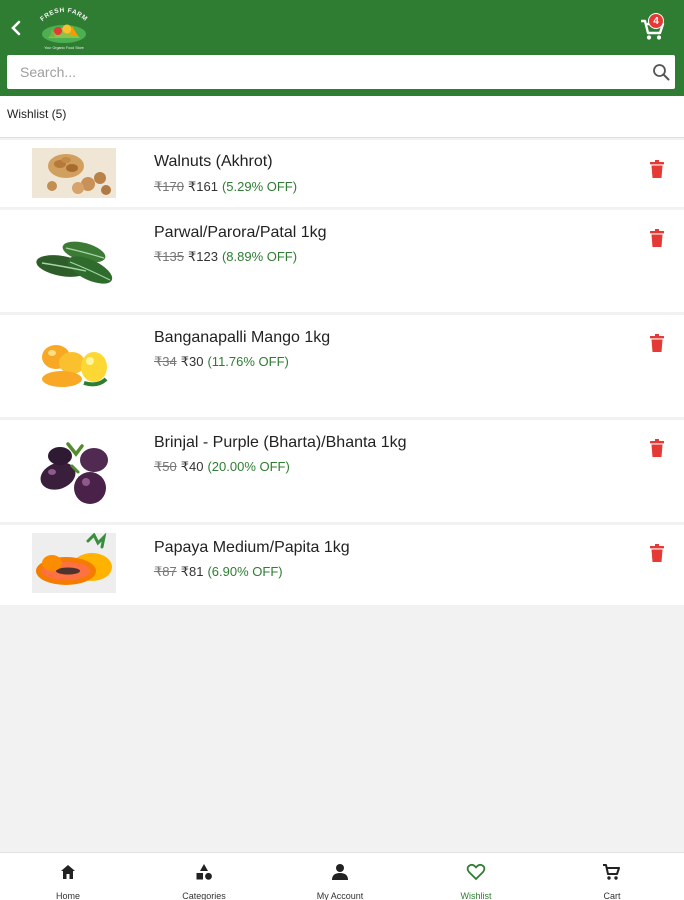 Image resolution: width=684 pixels, height=900 pixels. I want to click on nav-label: Wishlist, so click(476, 895).